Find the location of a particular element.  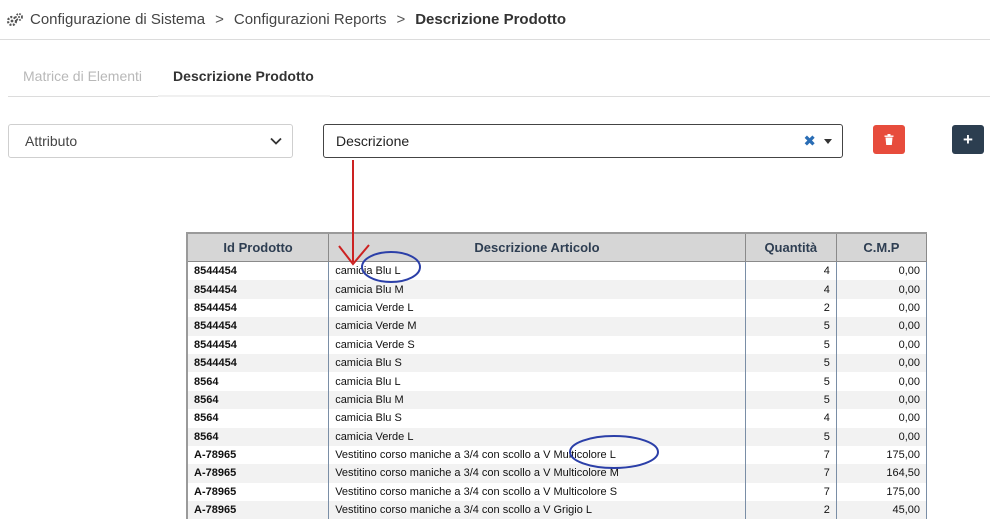

breadcrumb-item-system-config: Configurazione di Sistema is located at coordinates (117, 19).